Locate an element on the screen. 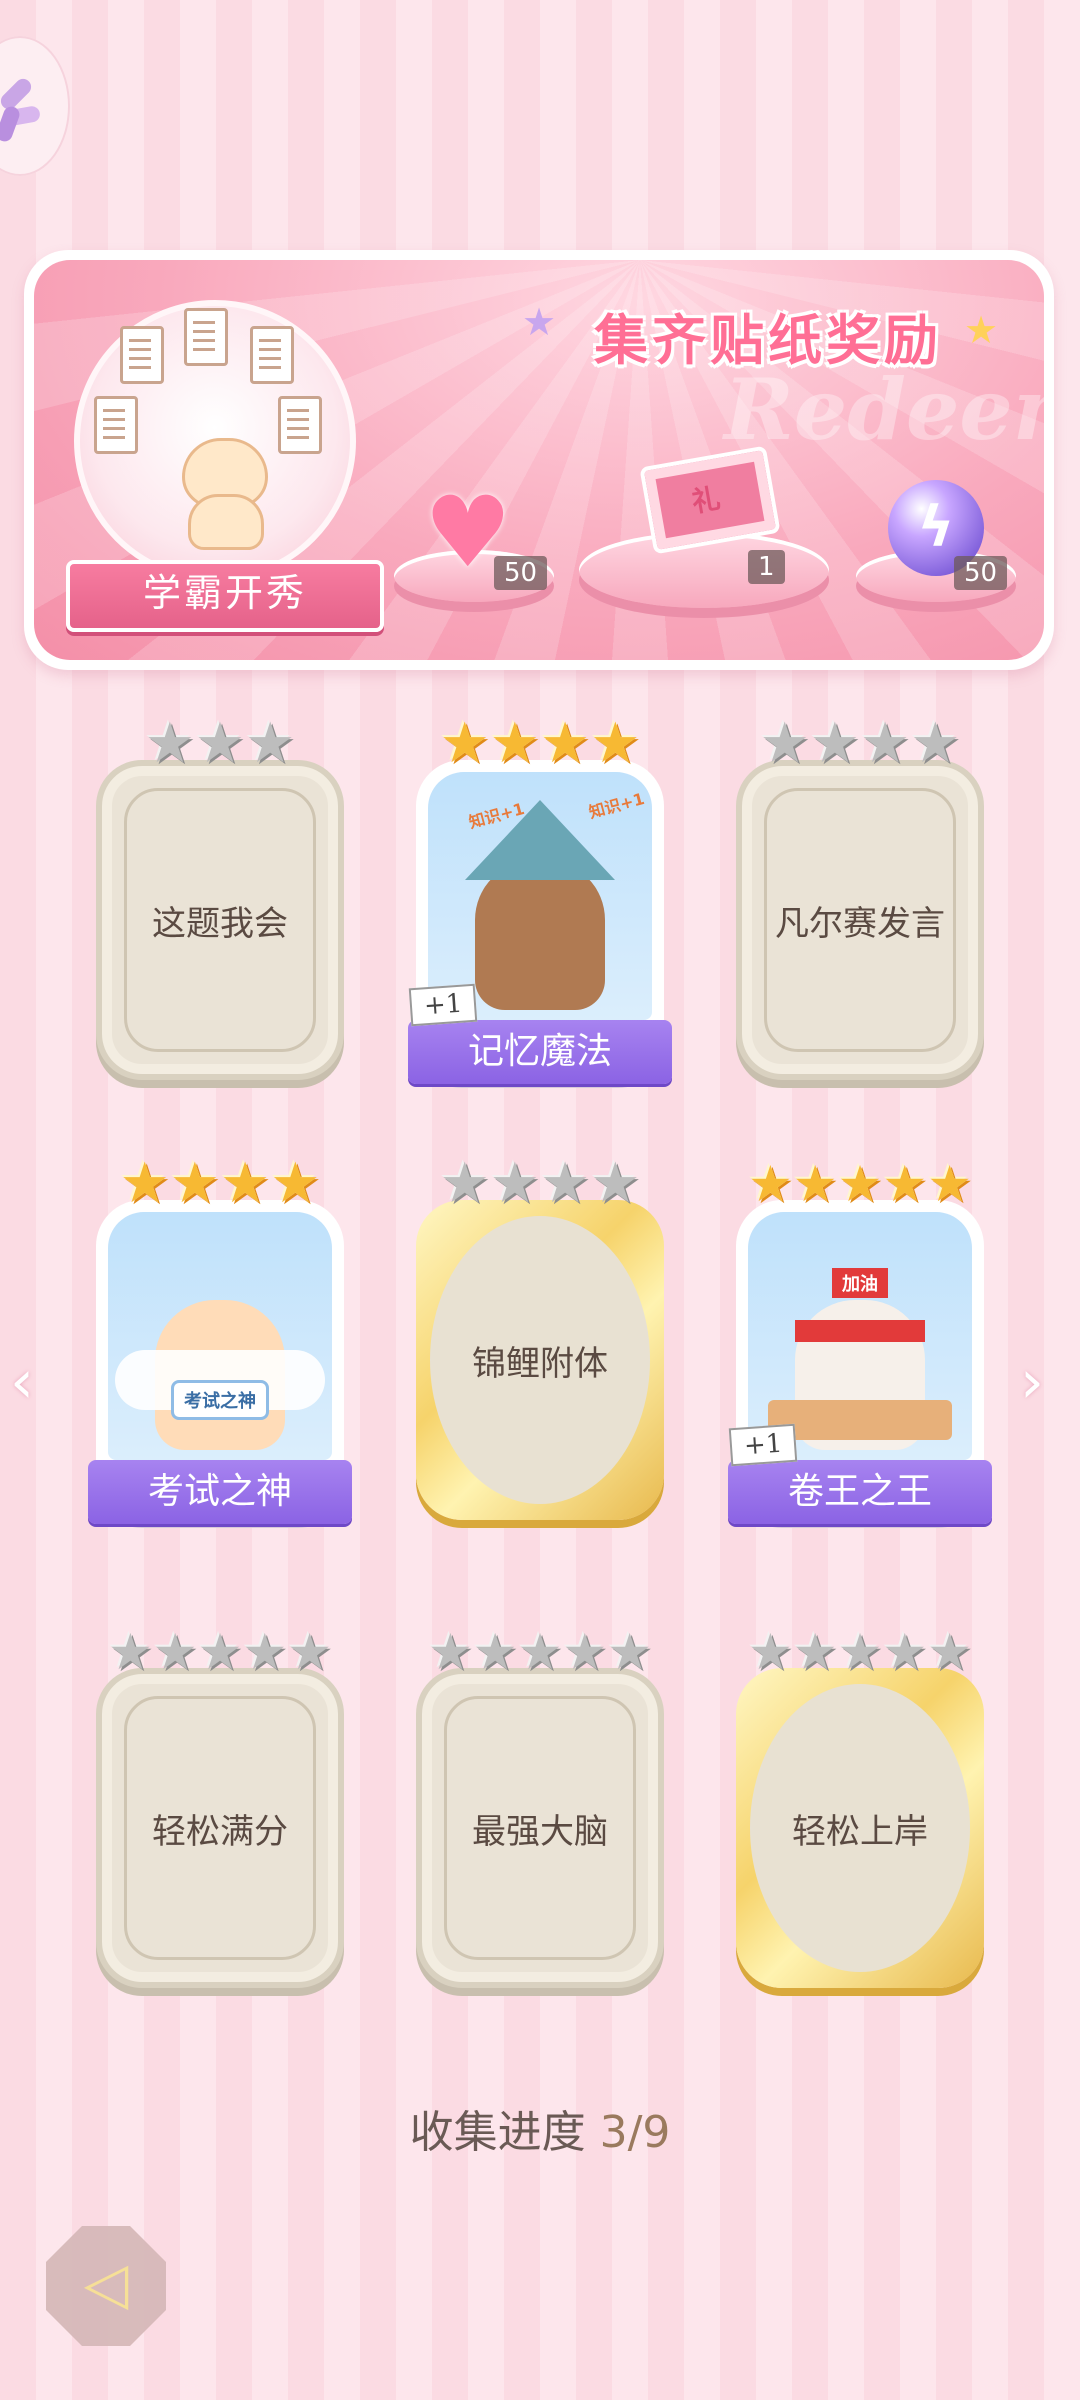 This screenshot has height=2400, width=1080. sticker-name: 这题我会 is located at coordinates (220, 924).